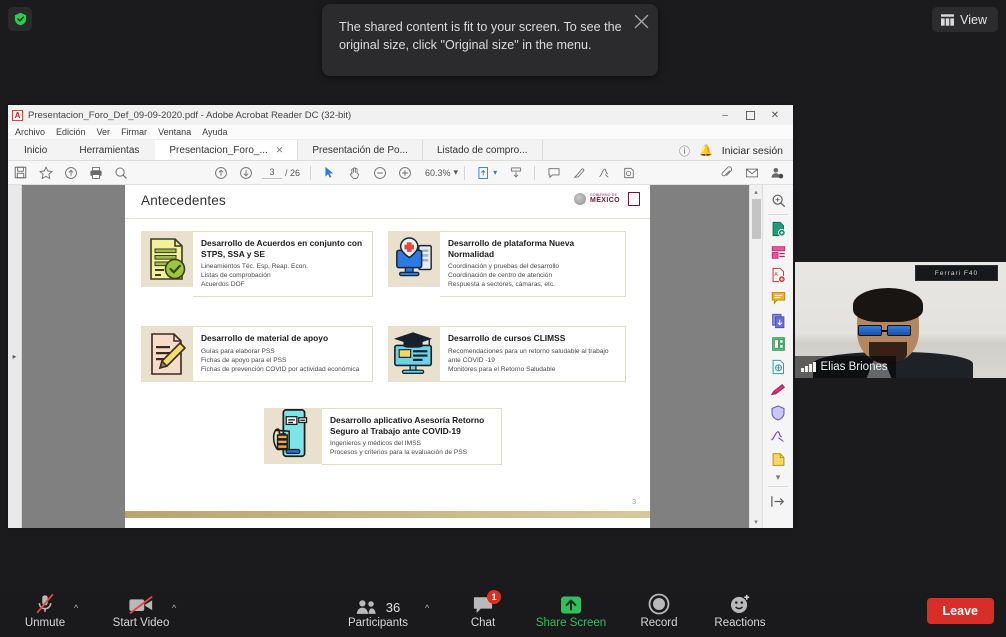 The height and width of the screenshot is (637, 1006). Describe the element at coordinates (220, 173) in the screenshot. I see `page-up-icon` at that location.